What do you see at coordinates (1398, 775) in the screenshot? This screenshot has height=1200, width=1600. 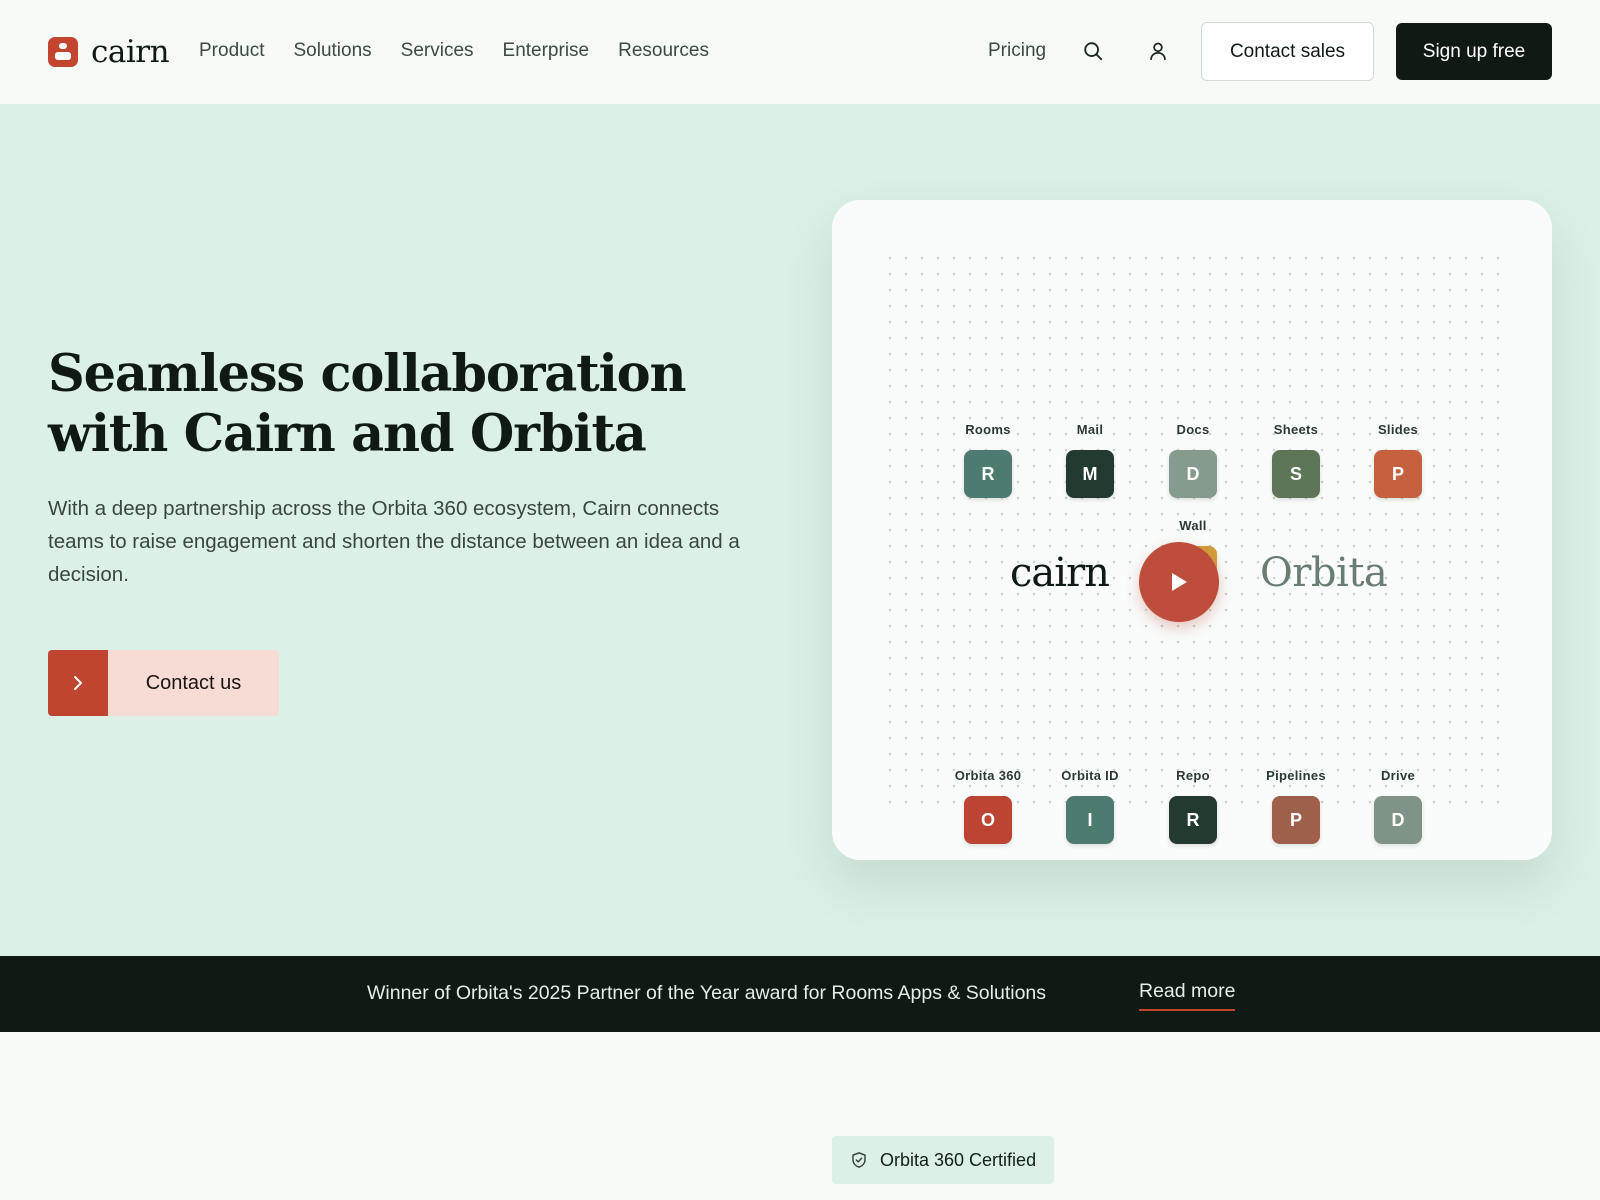 I see `app-label: Drive` at bounding box center [1398, 775].